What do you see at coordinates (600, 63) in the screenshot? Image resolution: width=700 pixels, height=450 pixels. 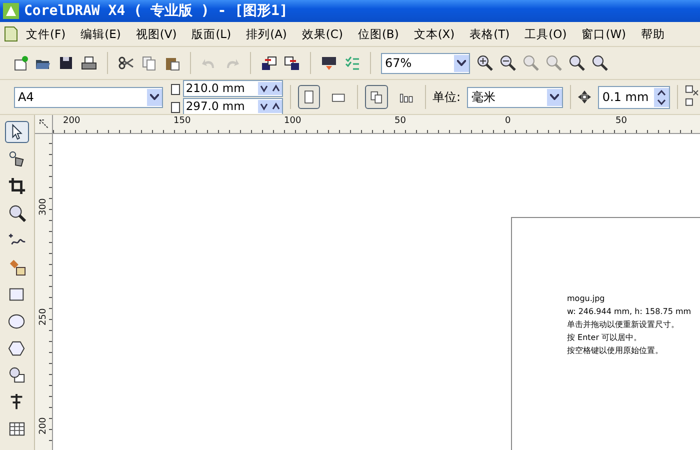 I see `zoom-width-icon` at bounding box center [600, 63].